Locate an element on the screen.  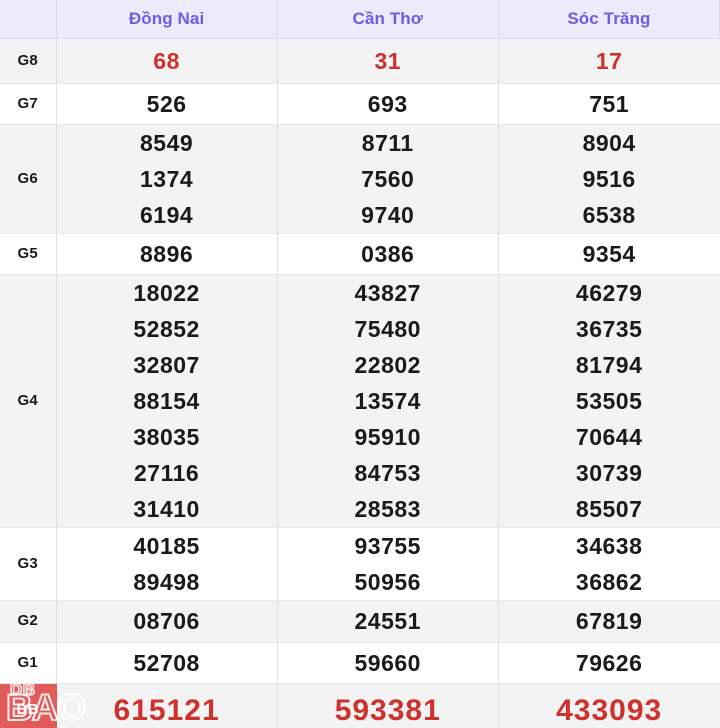
prize-number: 9740 is located at coordinates (388, 214).